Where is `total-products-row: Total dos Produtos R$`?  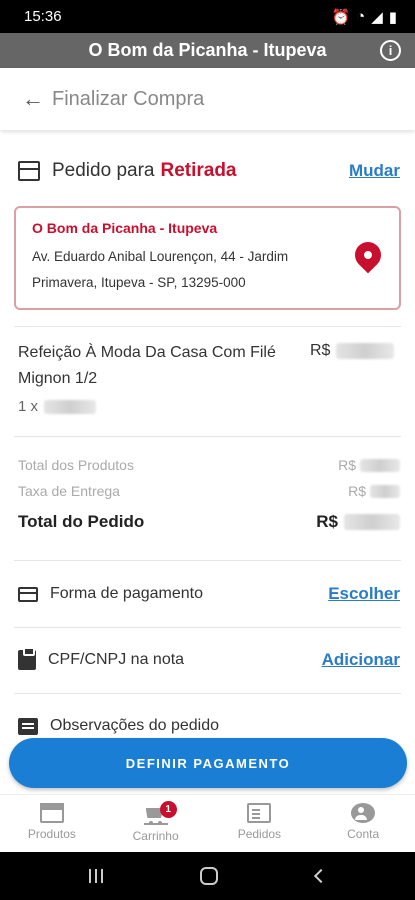 total-products-row: Total dos Produtos R$ is located at coordinates (209, 465).